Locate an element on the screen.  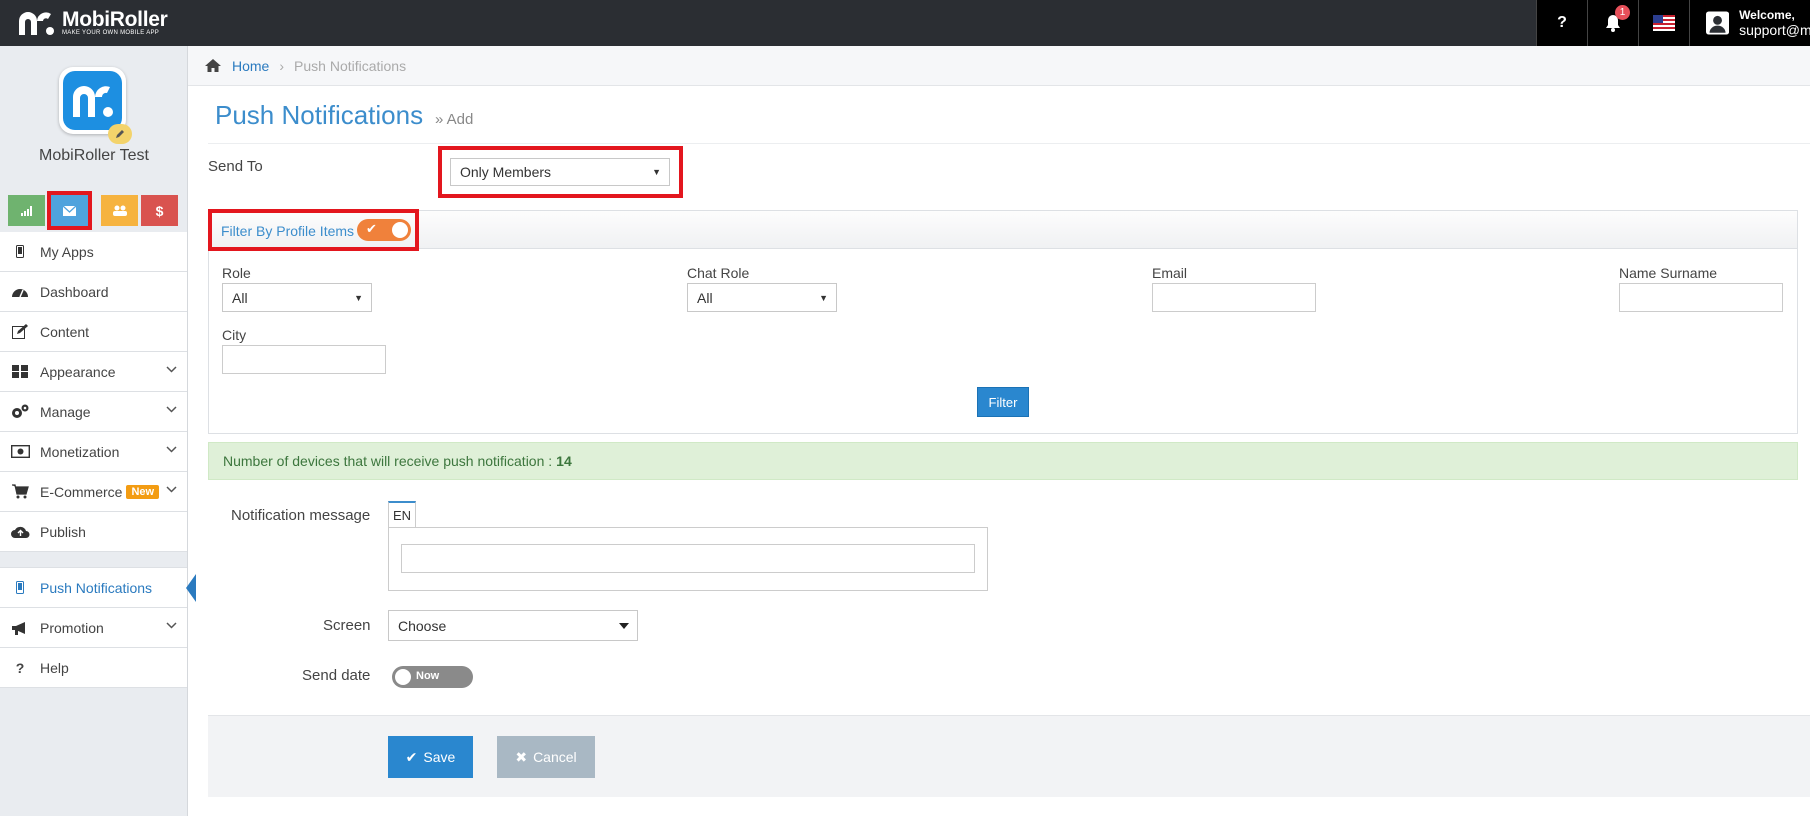
breadcrumb-home-link: Home is located at coordinates (250, 66).